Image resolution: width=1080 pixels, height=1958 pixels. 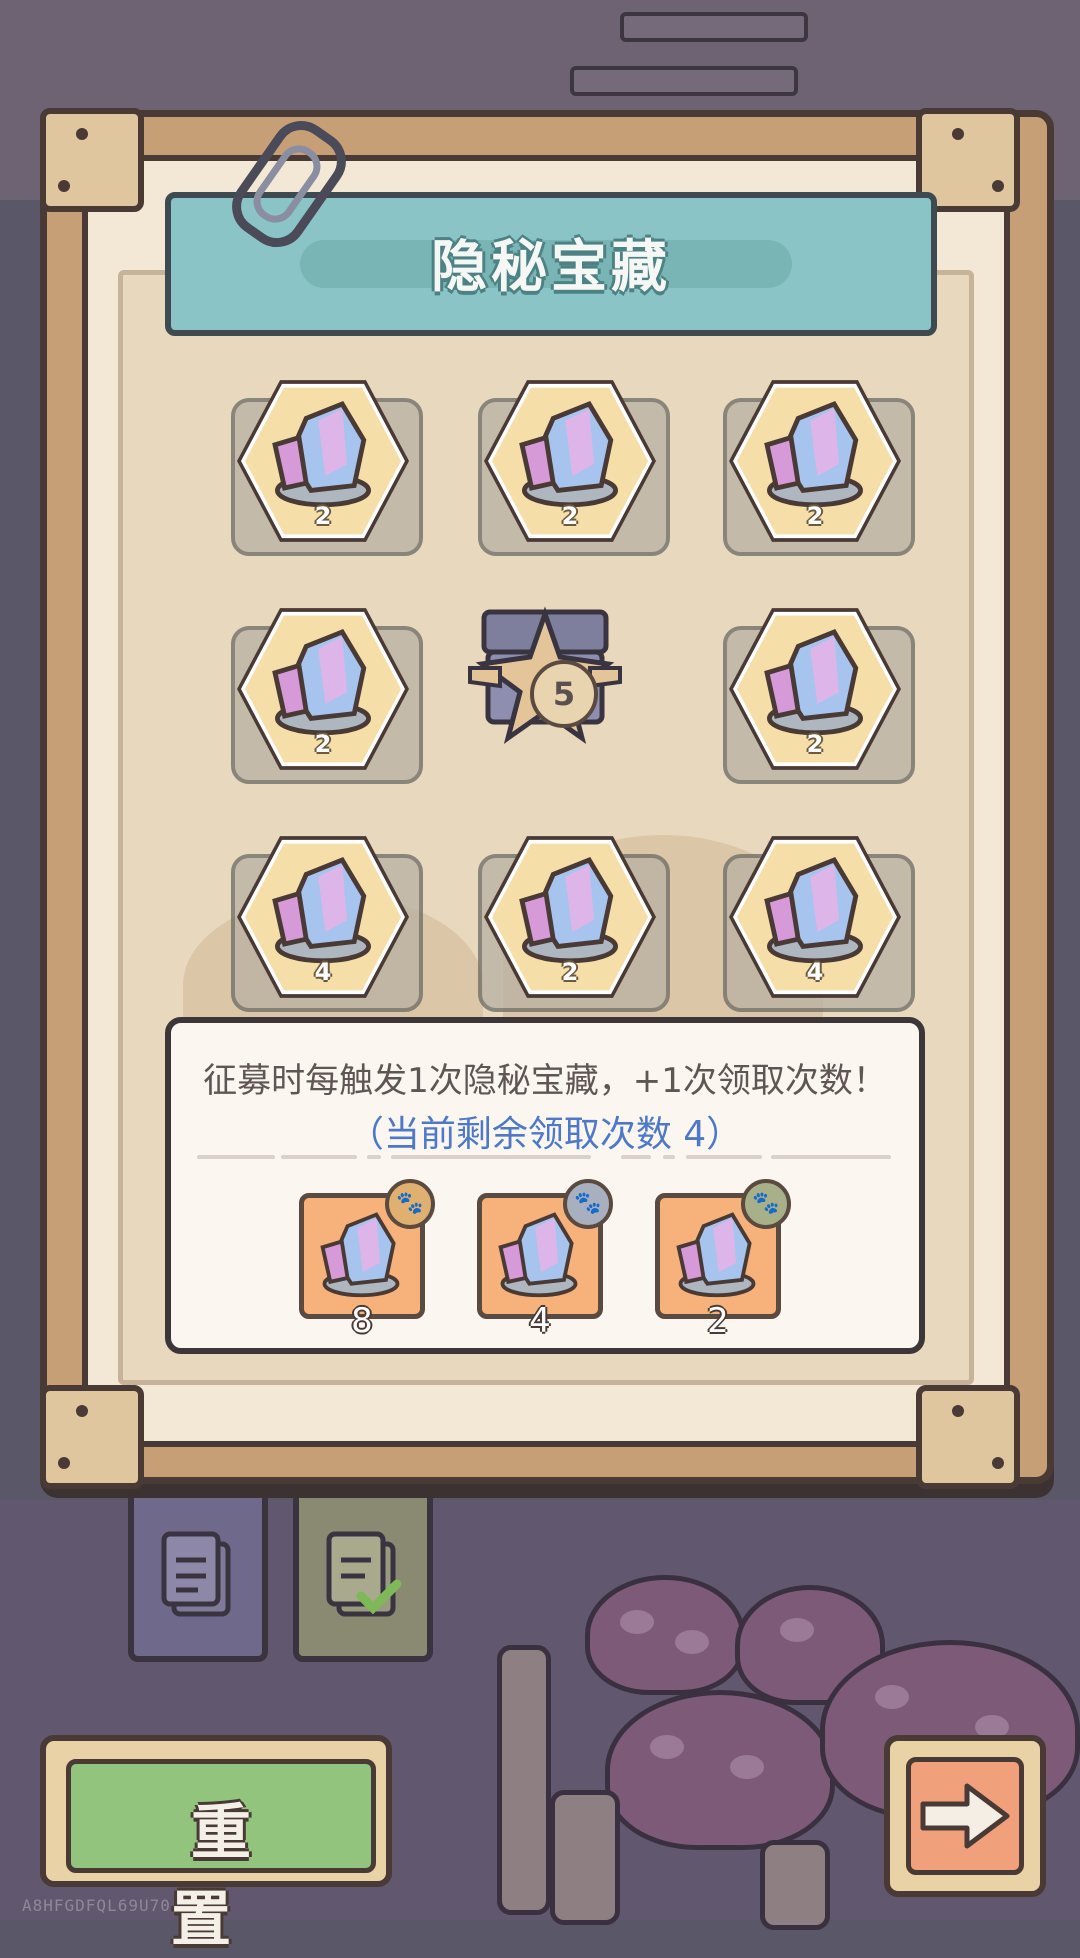 I want to click on reset-button-label: 重 置, so click(x=231, y=1876).